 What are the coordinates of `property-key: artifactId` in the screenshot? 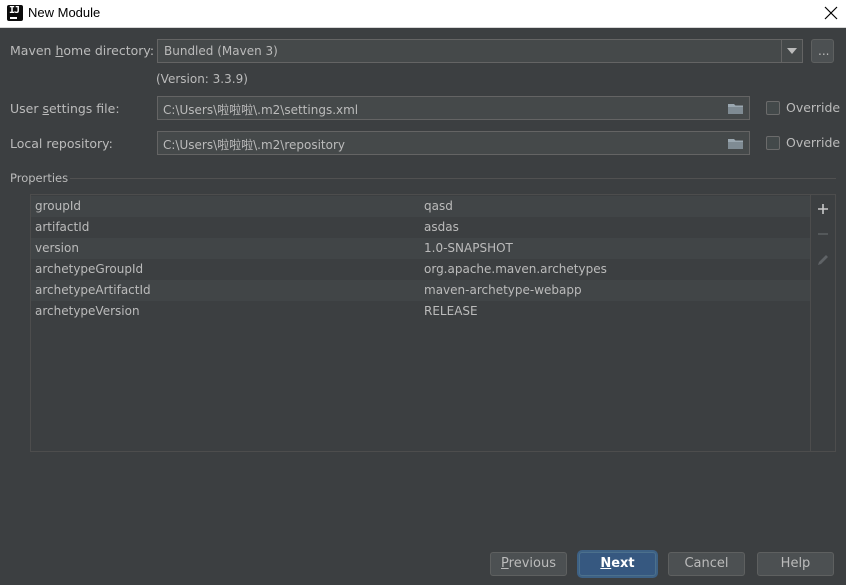 It's located at (62, 227).